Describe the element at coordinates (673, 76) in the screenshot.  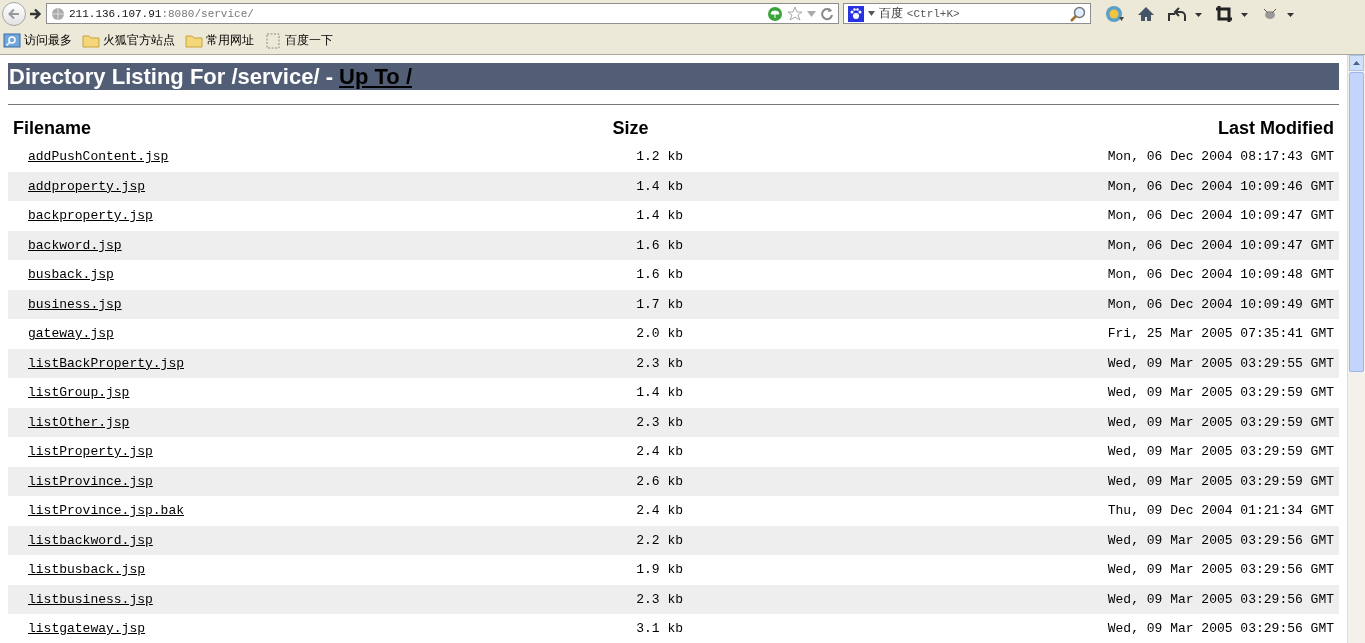
I see `page-heading: Directory Listing For /service/ - Up To /` at that location.